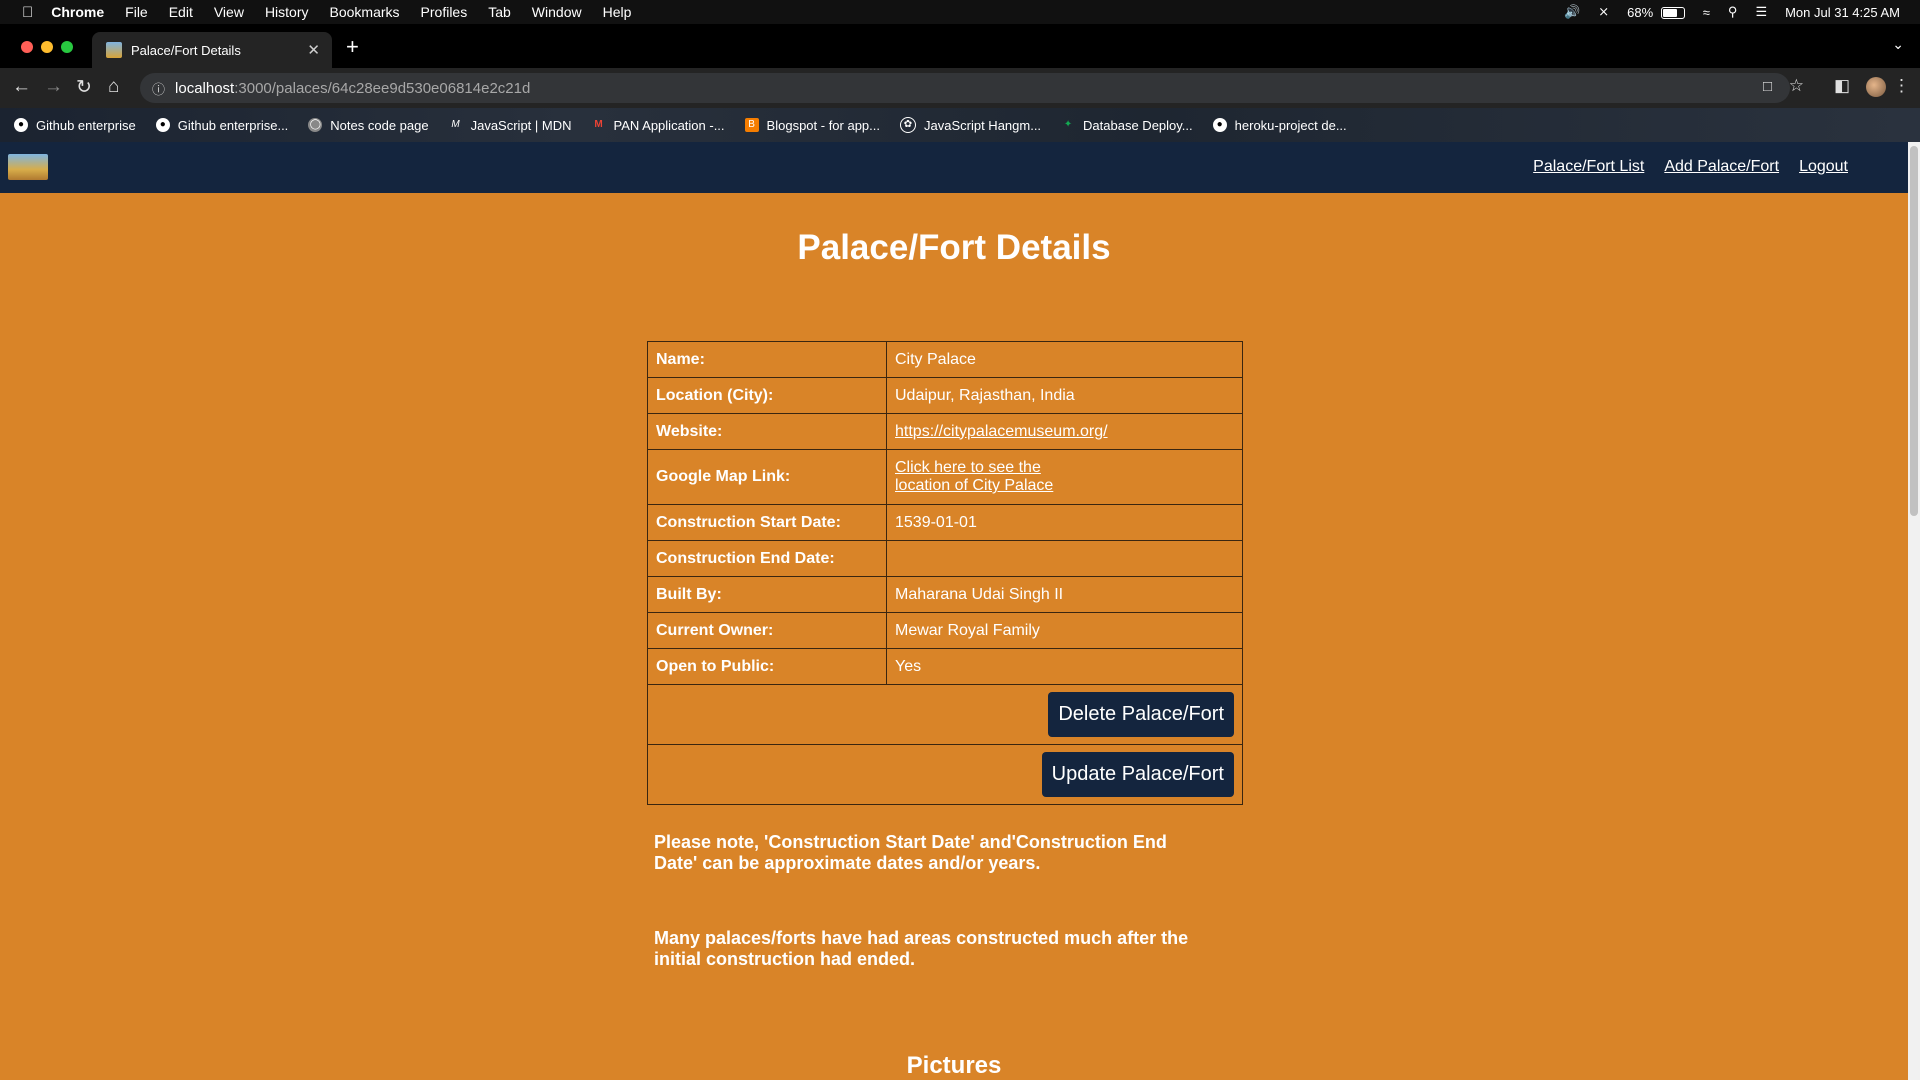  I want to click on site-logo, so click(28, 167).